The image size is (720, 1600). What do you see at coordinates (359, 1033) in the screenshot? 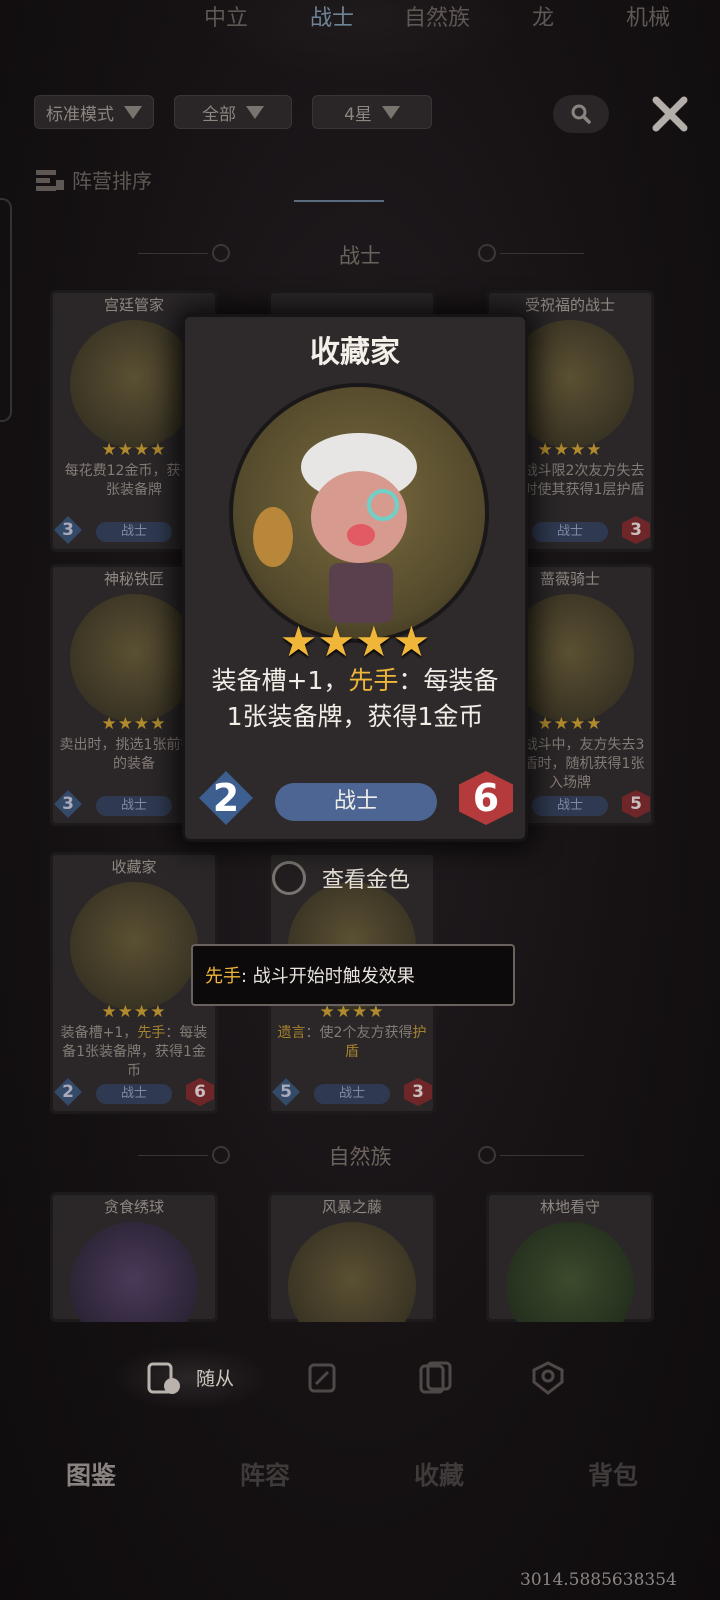
I see `desc-text: ：使2个友方获得` at bounding box center [359, 1033].